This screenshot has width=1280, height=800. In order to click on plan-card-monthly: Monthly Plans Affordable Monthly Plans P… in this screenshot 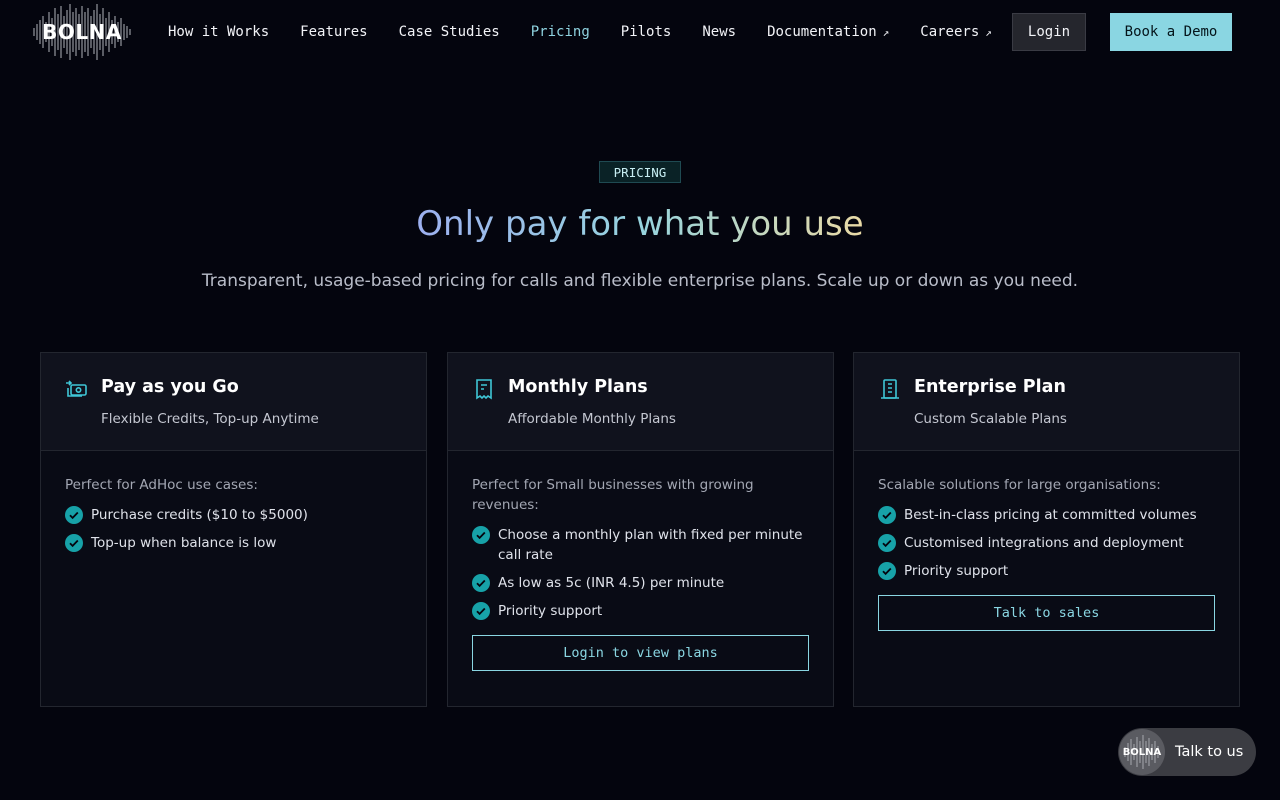, I will do `click(640, 529)`.